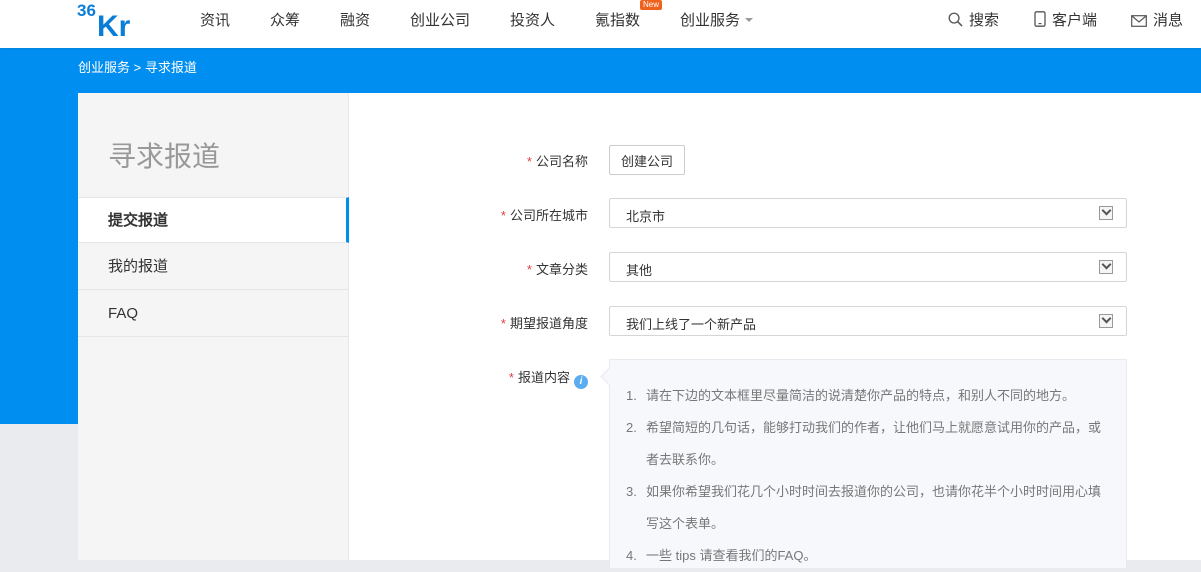  What do you see at coordinates (851, 395) in the screenshot?
I see `tip-item: 1. 请在下边的文本框里尽量简洁的说清楚你产品的特点，和别人不同的地方。` at bounding box center [851, 395].